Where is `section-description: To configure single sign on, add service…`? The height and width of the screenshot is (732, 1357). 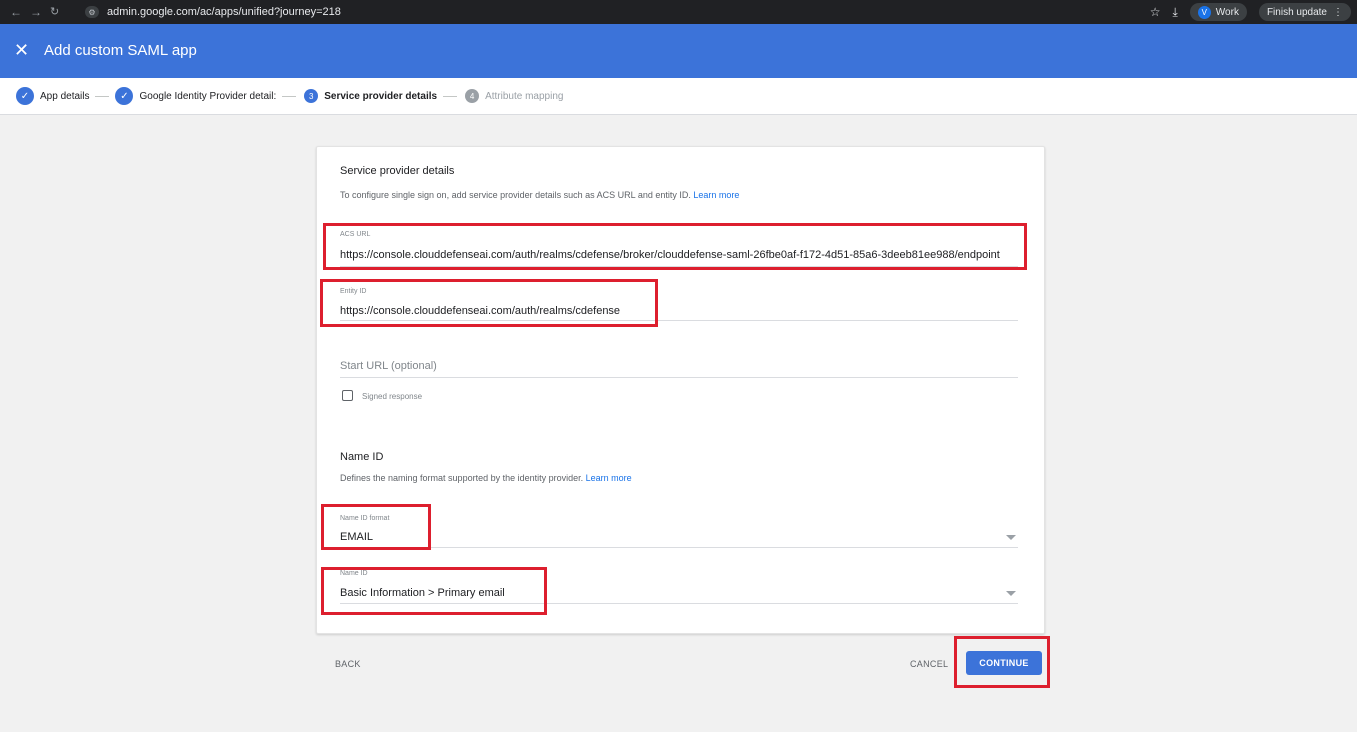 section-description: To configure single sign on, add service… is located at coordinates (539, 195).